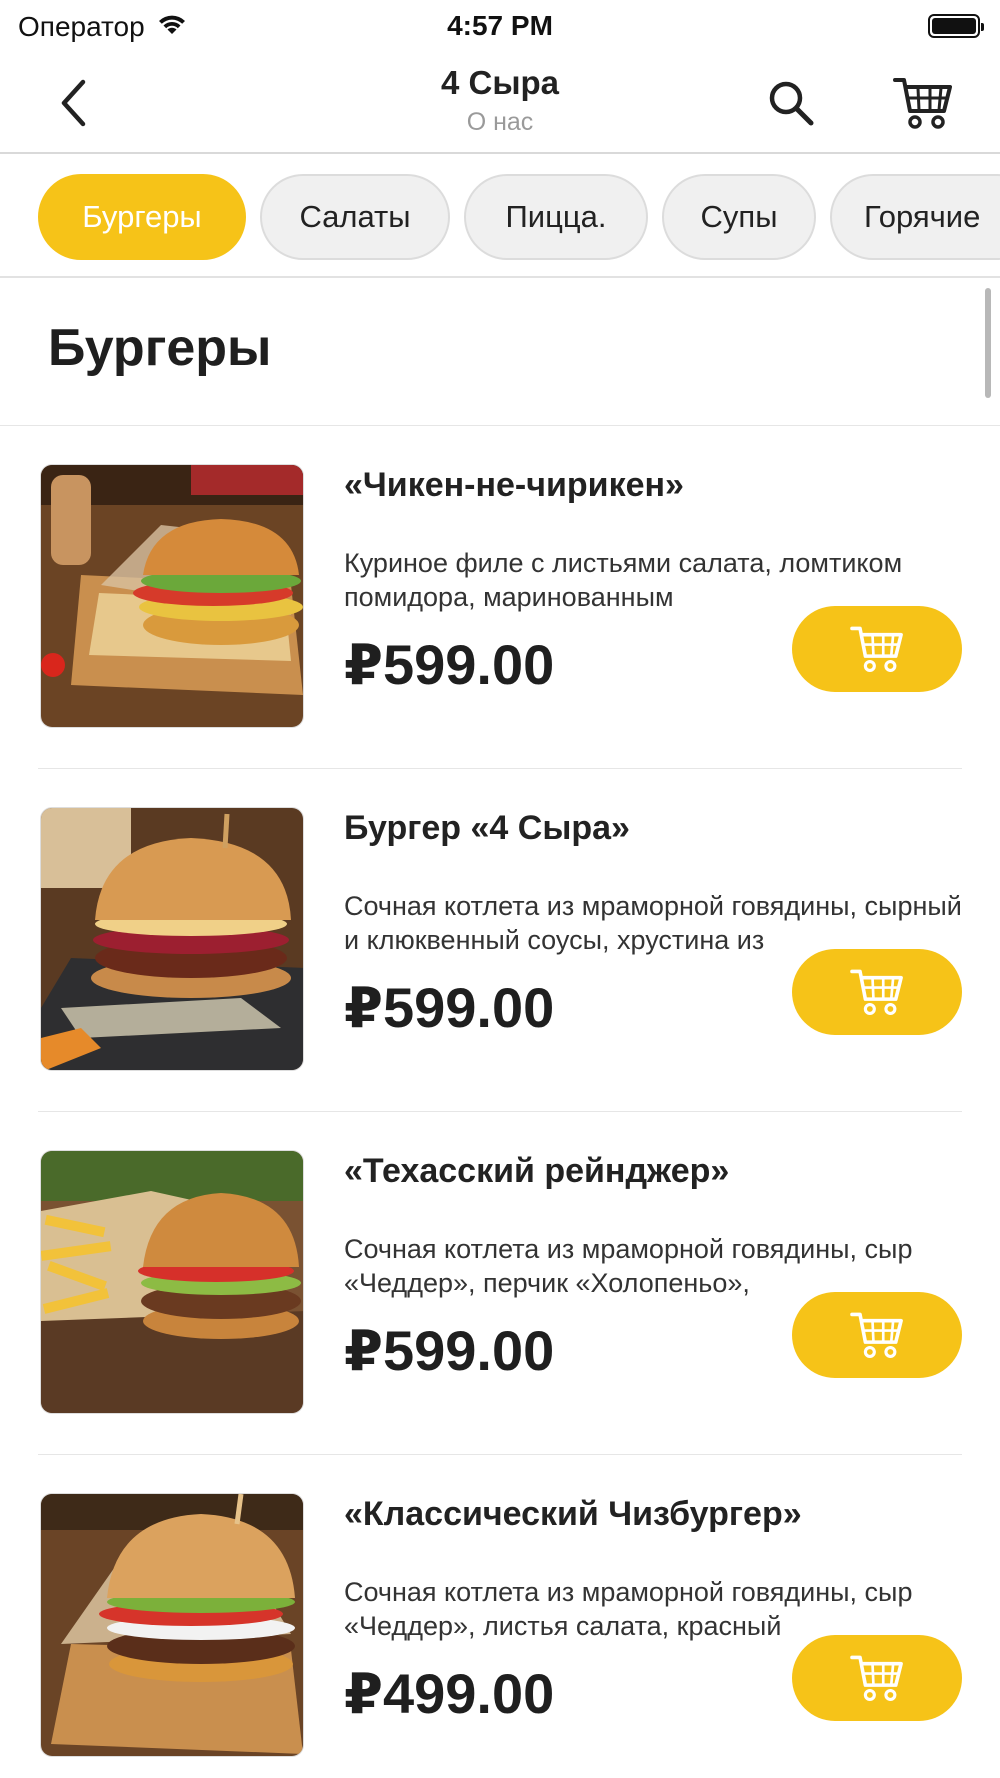 The width and height of the screenshot is (1000, 1778). What do you see at coordinates (537, 1171) in the screenshot?
I see `item-name: «Техасский рейнджер»` at bounding box center [537, 1171].